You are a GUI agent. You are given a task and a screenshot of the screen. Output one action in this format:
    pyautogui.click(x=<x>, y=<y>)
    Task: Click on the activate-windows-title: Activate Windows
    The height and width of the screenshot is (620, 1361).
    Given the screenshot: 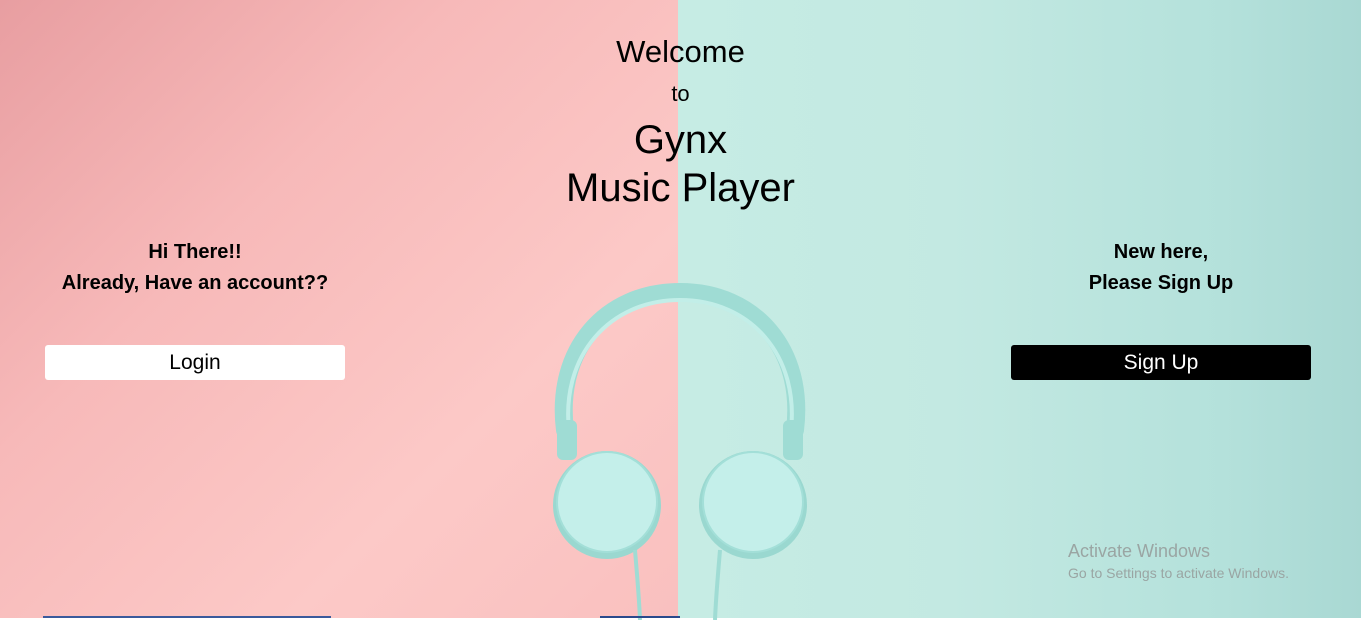 What is the action you would take?
    pyautogui.click(x=1139, y=551)
    